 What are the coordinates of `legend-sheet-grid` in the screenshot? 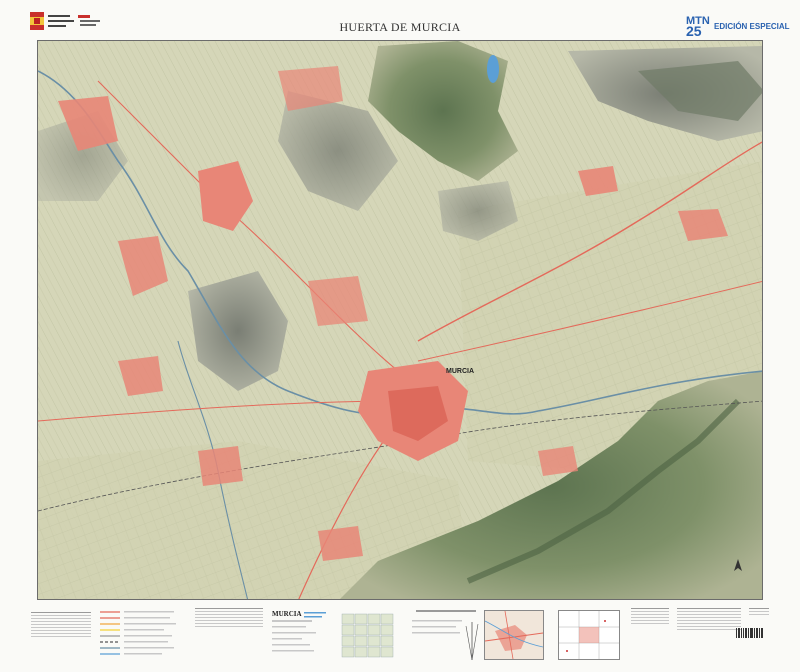 It's located at (370, 634).